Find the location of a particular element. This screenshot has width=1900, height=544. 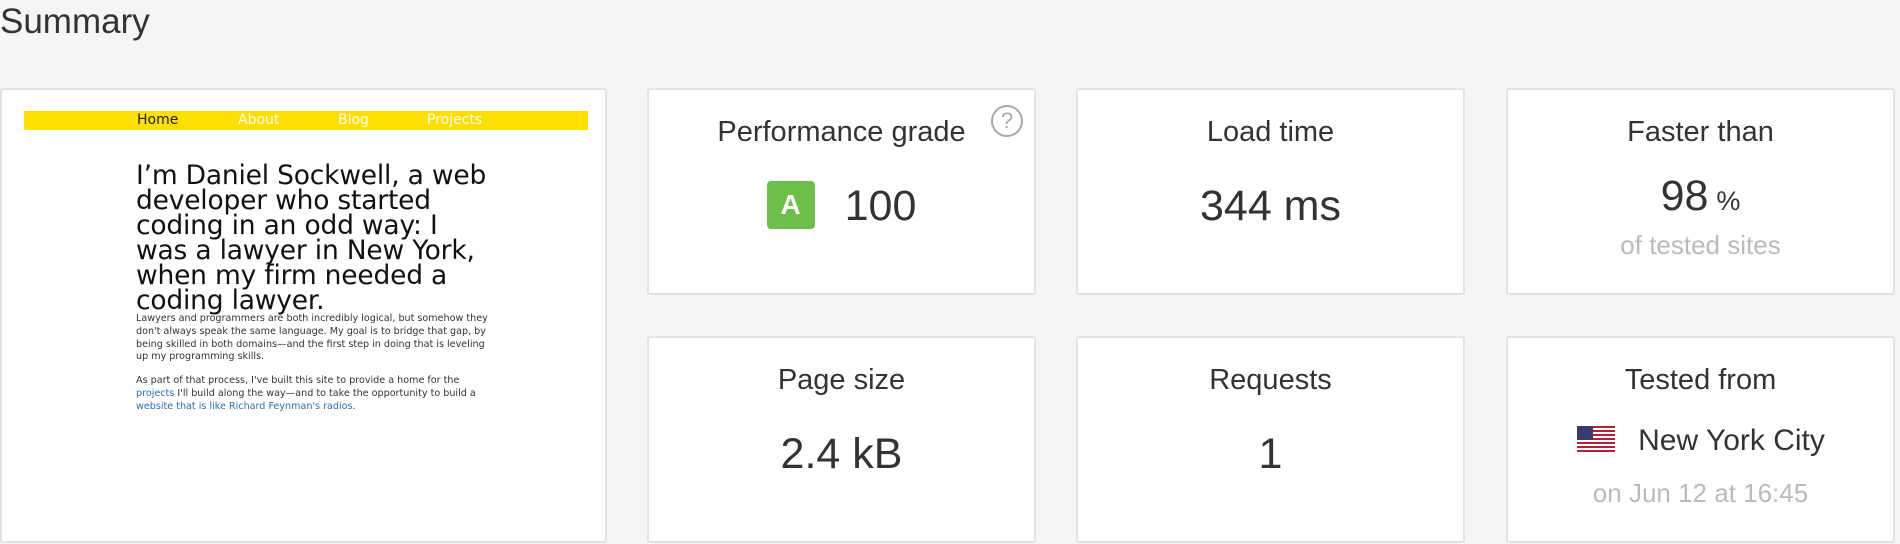

preview-nav-home: Home is located at coordinates (158, 120).